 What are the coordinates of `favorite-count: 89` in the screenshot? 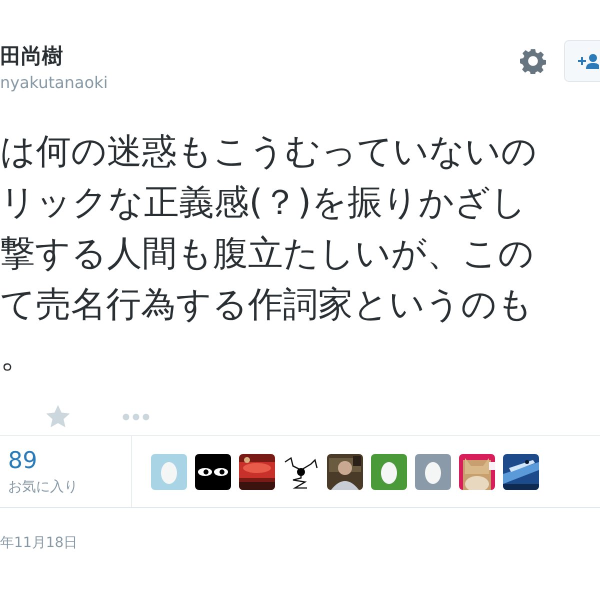 It's located at (69, 461).